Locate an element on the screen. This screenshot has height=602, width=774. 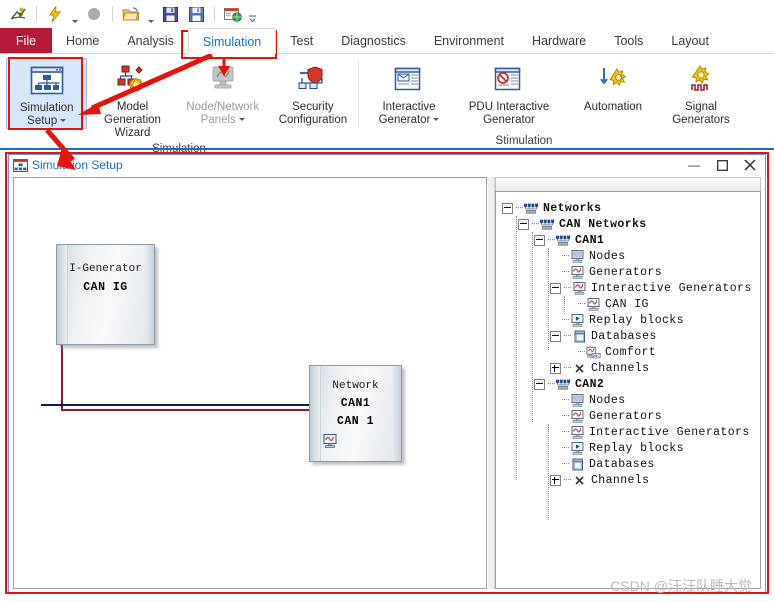
close-button is located at coordinates (750, 165).